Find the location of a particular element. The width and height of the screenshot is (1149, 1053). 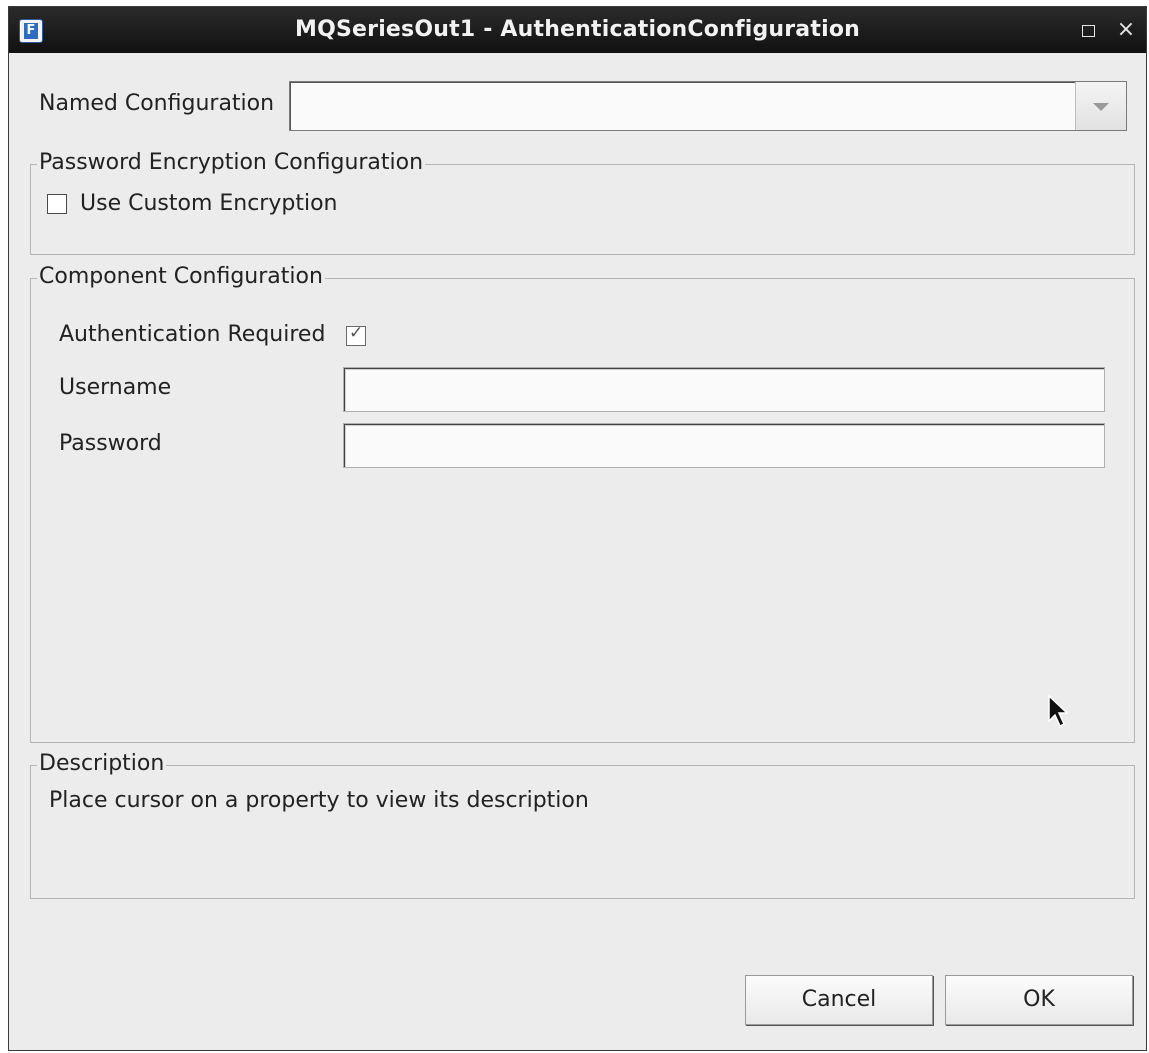

named-configuration-combobox is located at coordinates (708, 106).